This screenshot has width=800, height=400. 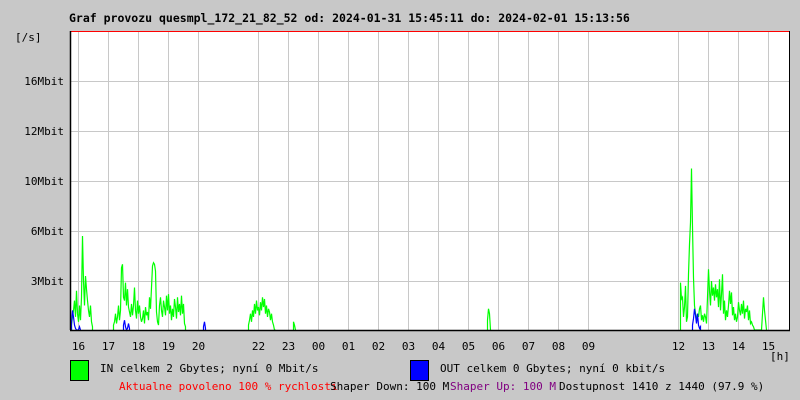 What do you see at coordinates (503, 386) in the screenshot?
I see `shaper-up: Shaper Up: 100 M` at bounding box center [503, 386].